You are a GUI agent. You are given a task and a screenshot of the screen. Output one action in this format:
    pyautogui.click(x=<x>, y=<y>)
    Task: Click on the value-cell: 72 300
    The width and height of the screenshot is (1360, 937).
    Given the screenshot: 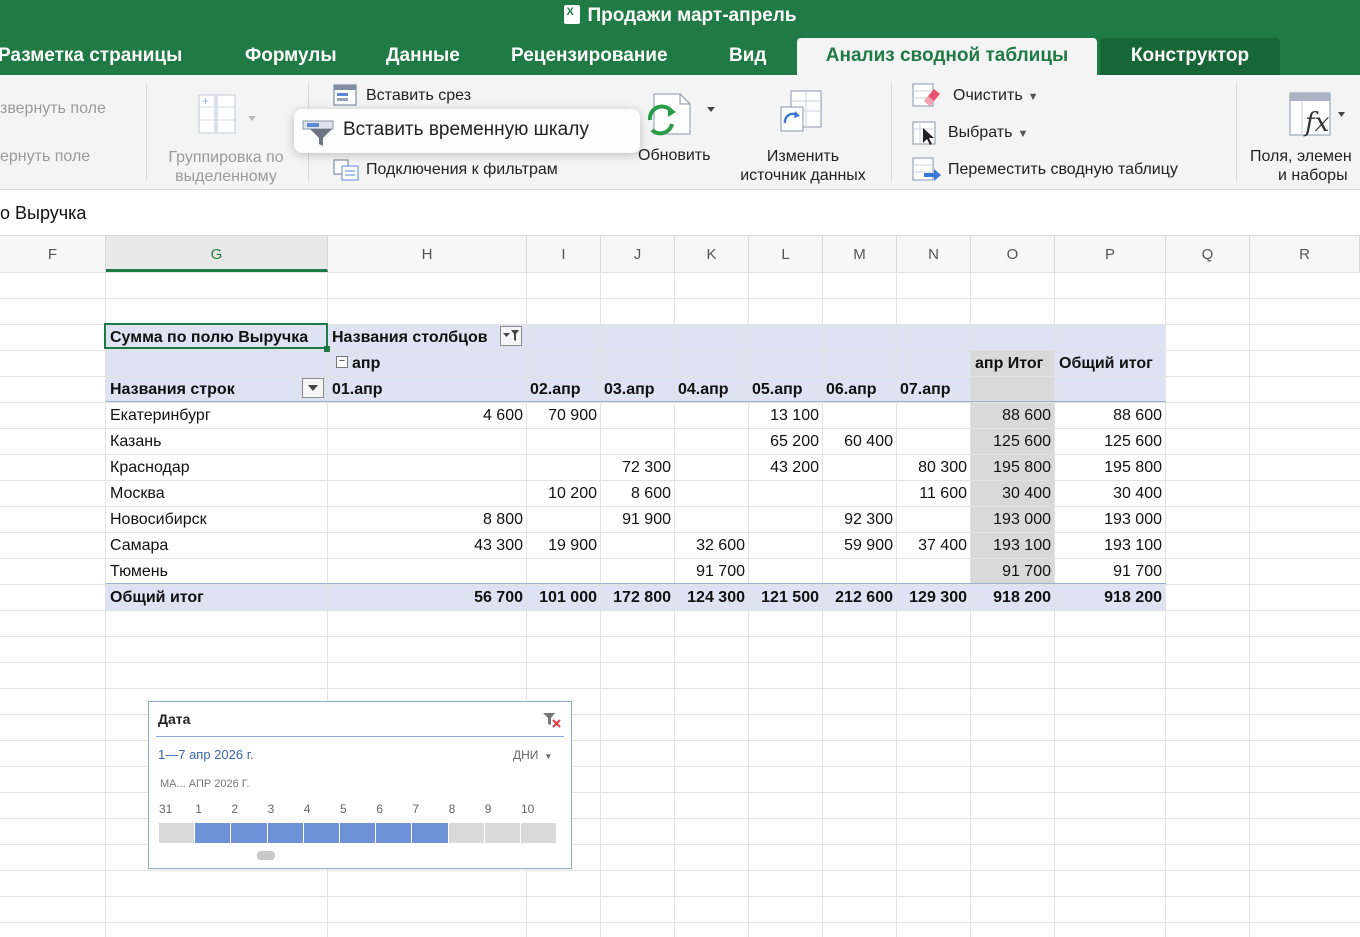 What is the action you would take?
    pyautogui.click(x=646, y=467)
    